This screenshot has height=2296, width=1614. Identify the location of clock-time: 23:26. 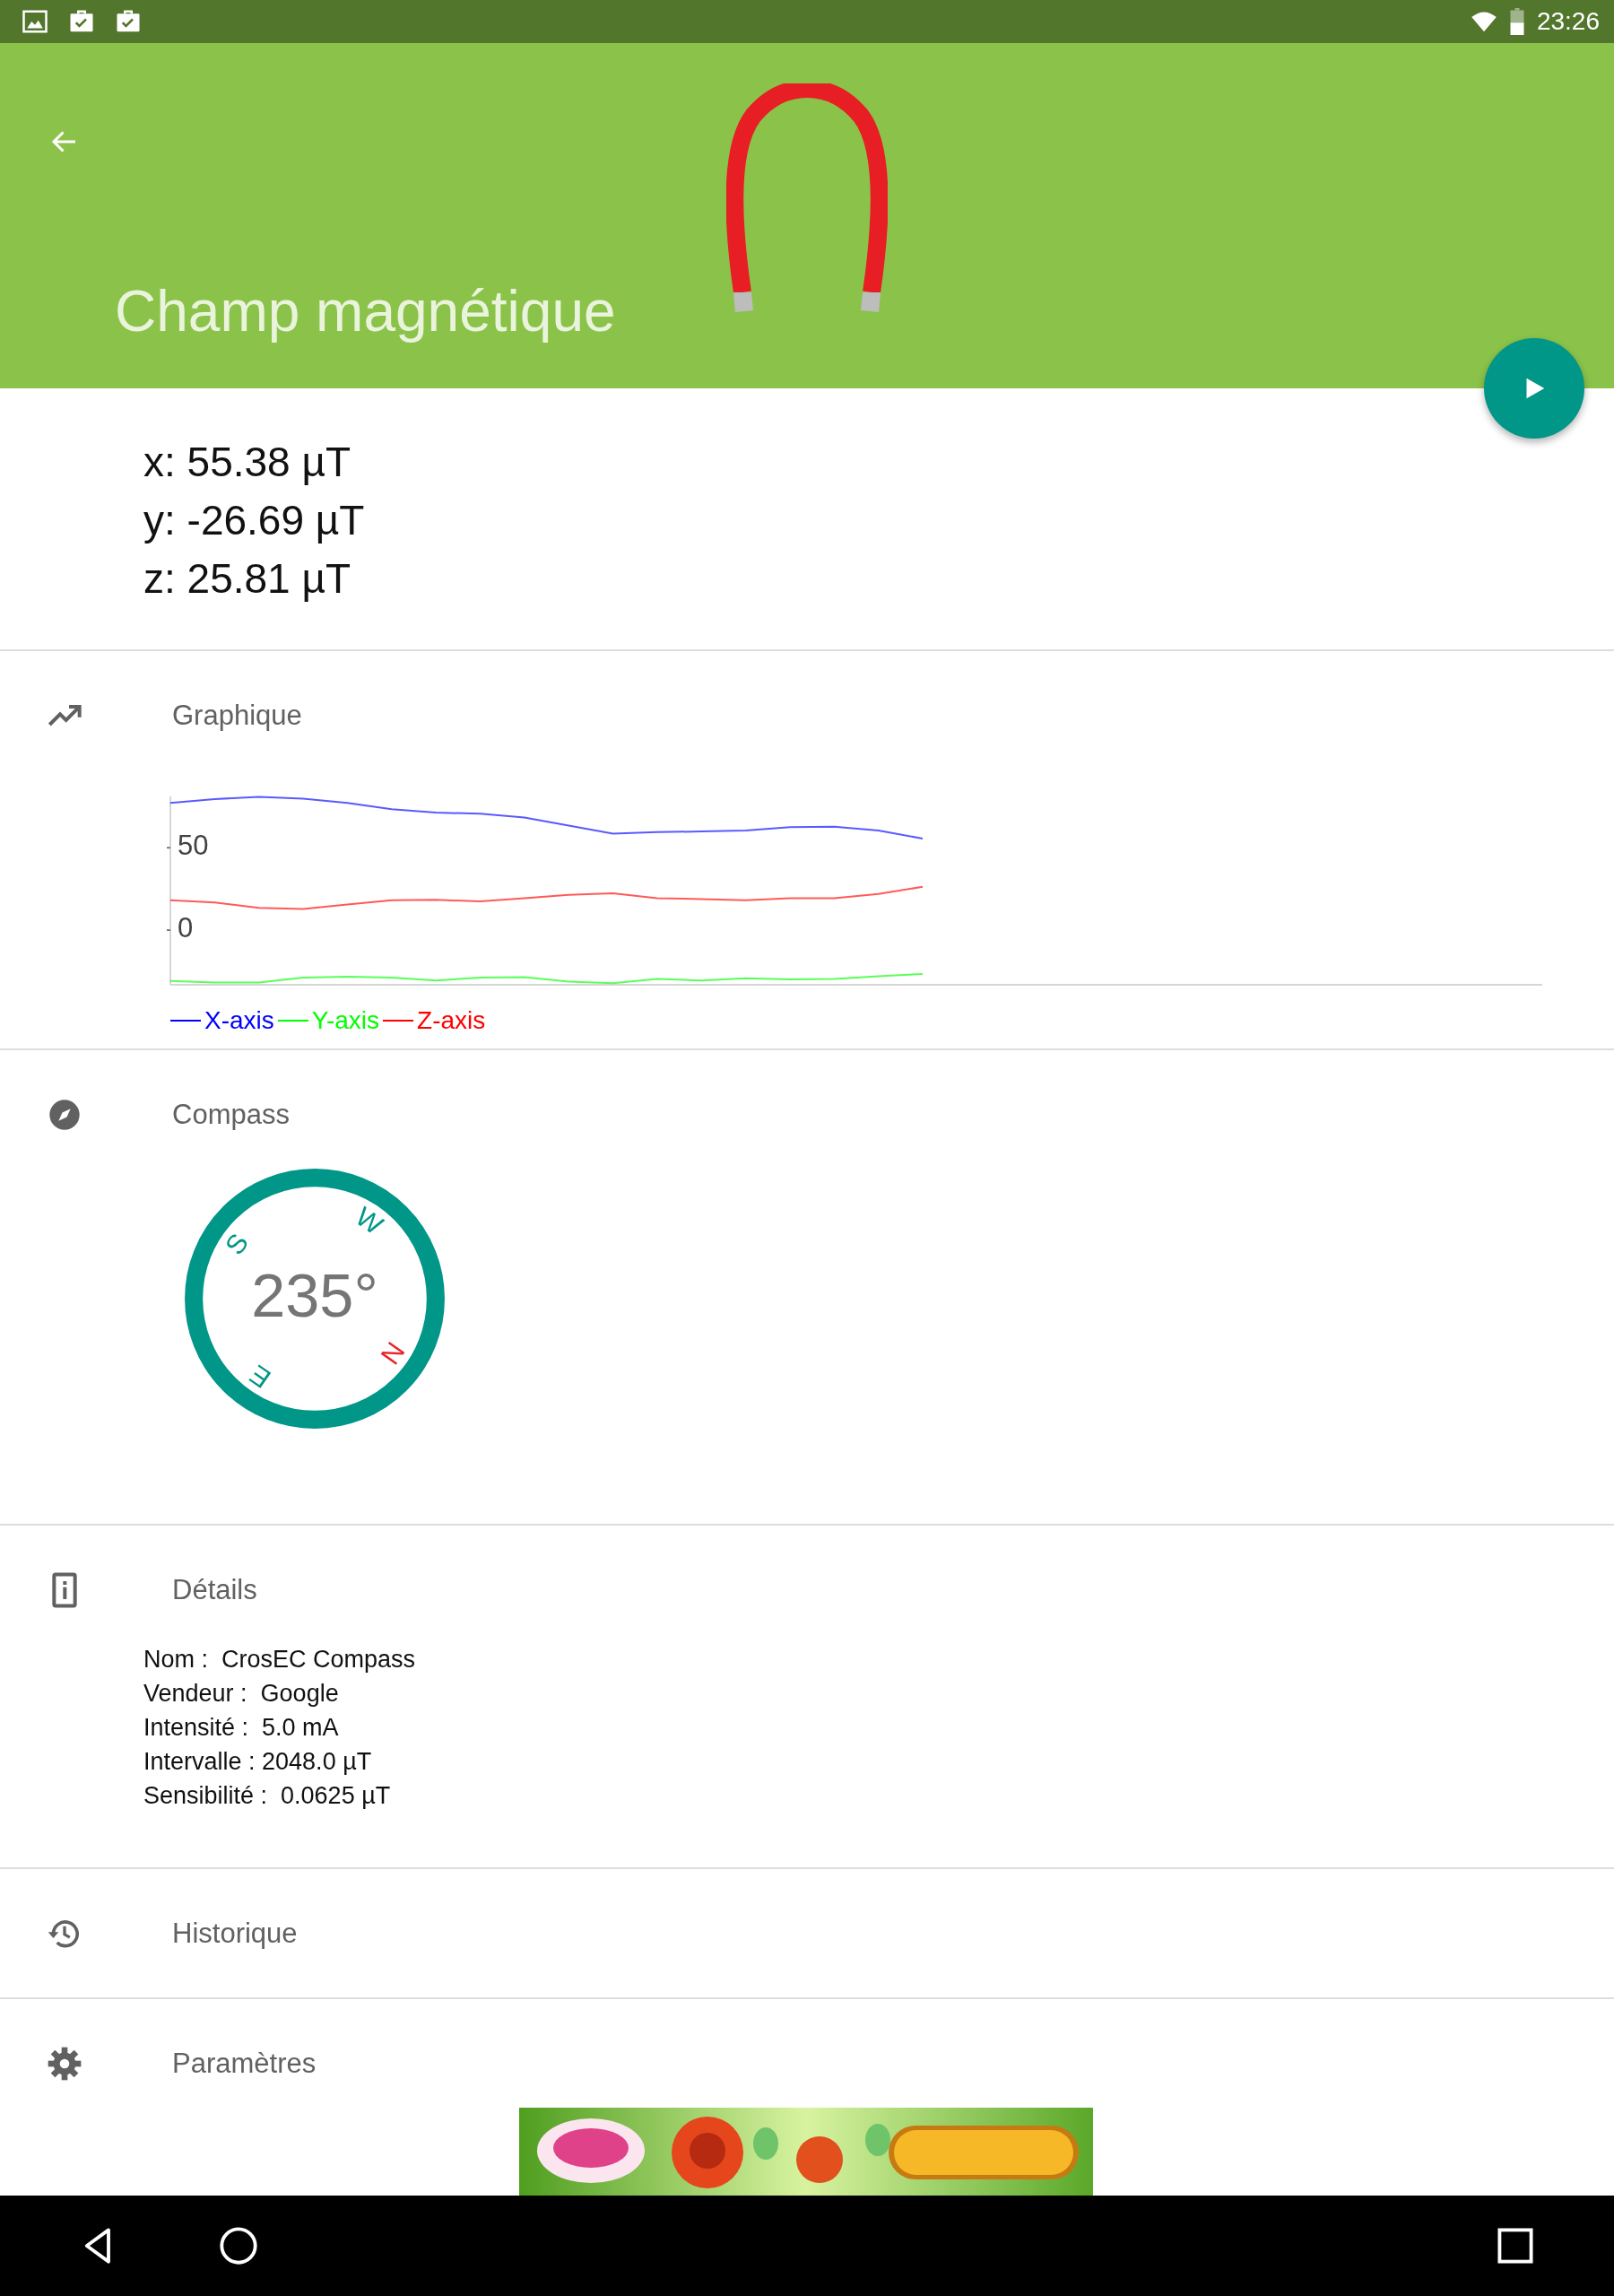
(1568, 21).